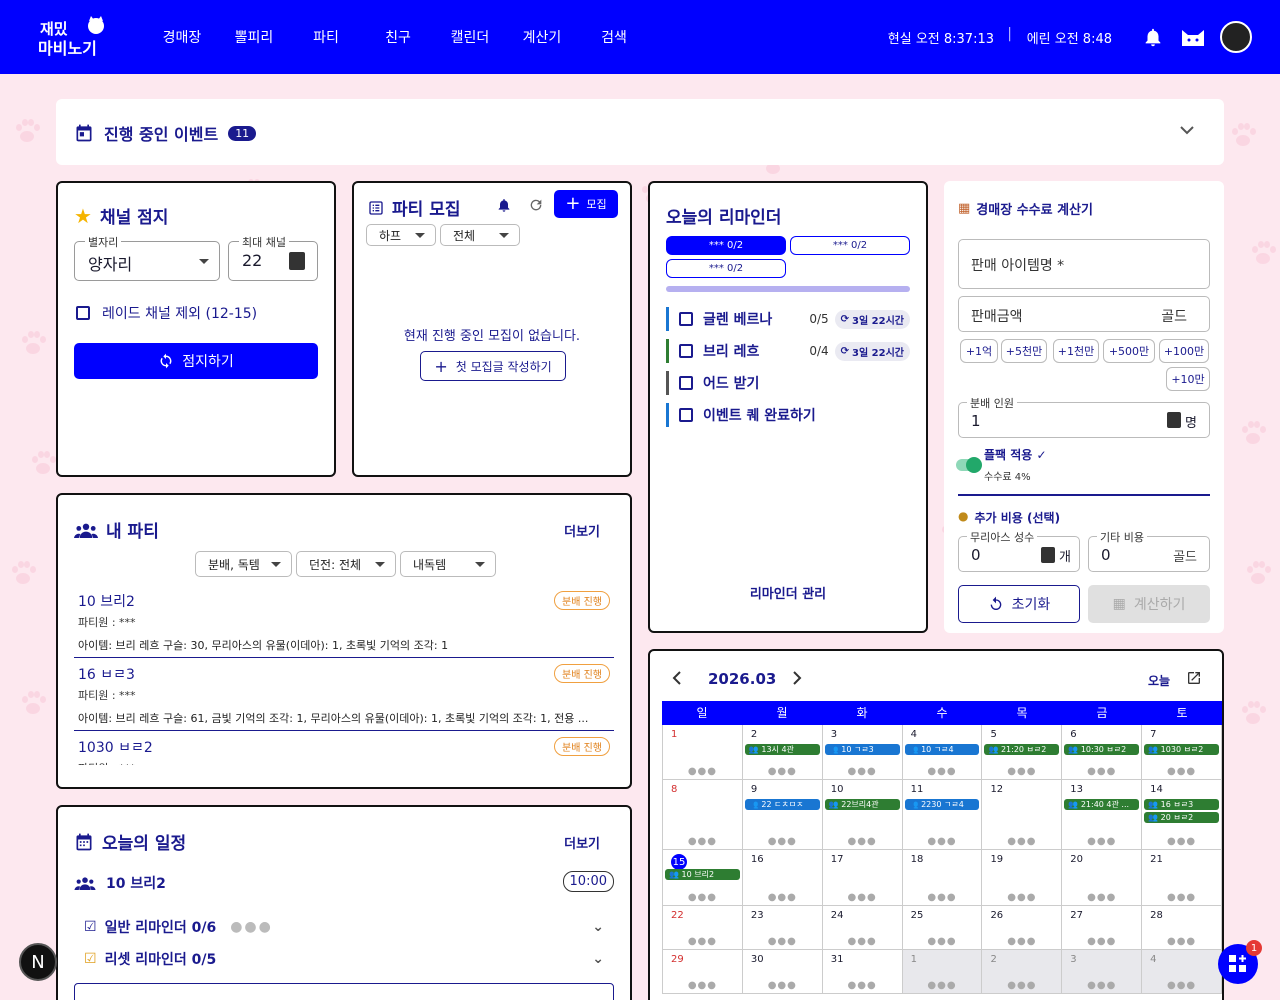 The image size is (1280, 1000). Describe the element at coordinates (1129, 351) in the screenshot. I see `add-amount-button: +500만` at that location.